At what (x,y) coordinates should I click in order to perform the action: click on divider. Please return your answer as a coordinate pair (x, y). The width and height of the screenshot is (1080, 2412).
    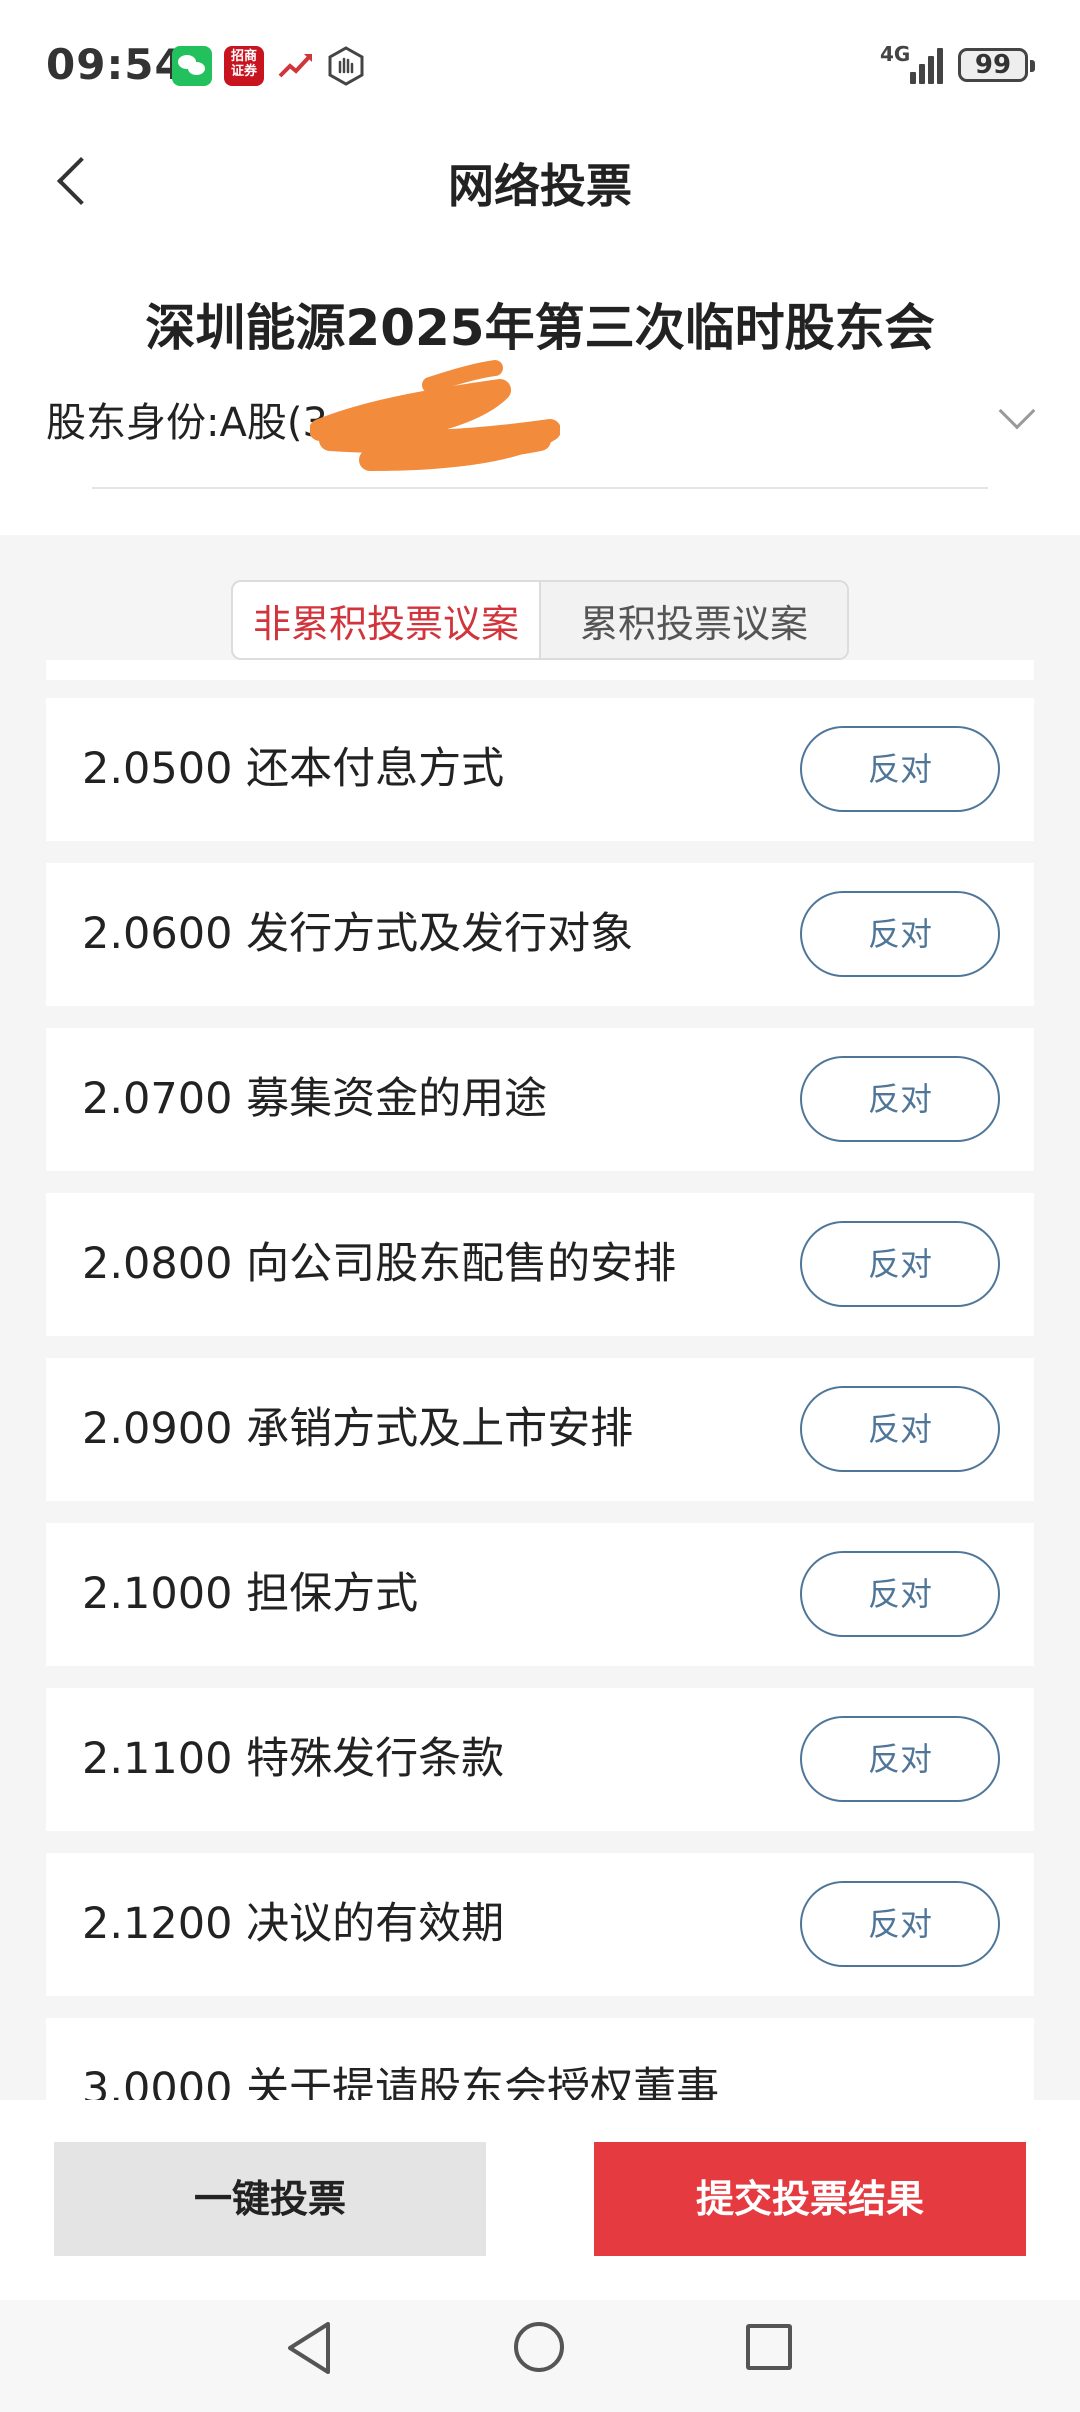
    Looking at the image, I should click on (540, 488).